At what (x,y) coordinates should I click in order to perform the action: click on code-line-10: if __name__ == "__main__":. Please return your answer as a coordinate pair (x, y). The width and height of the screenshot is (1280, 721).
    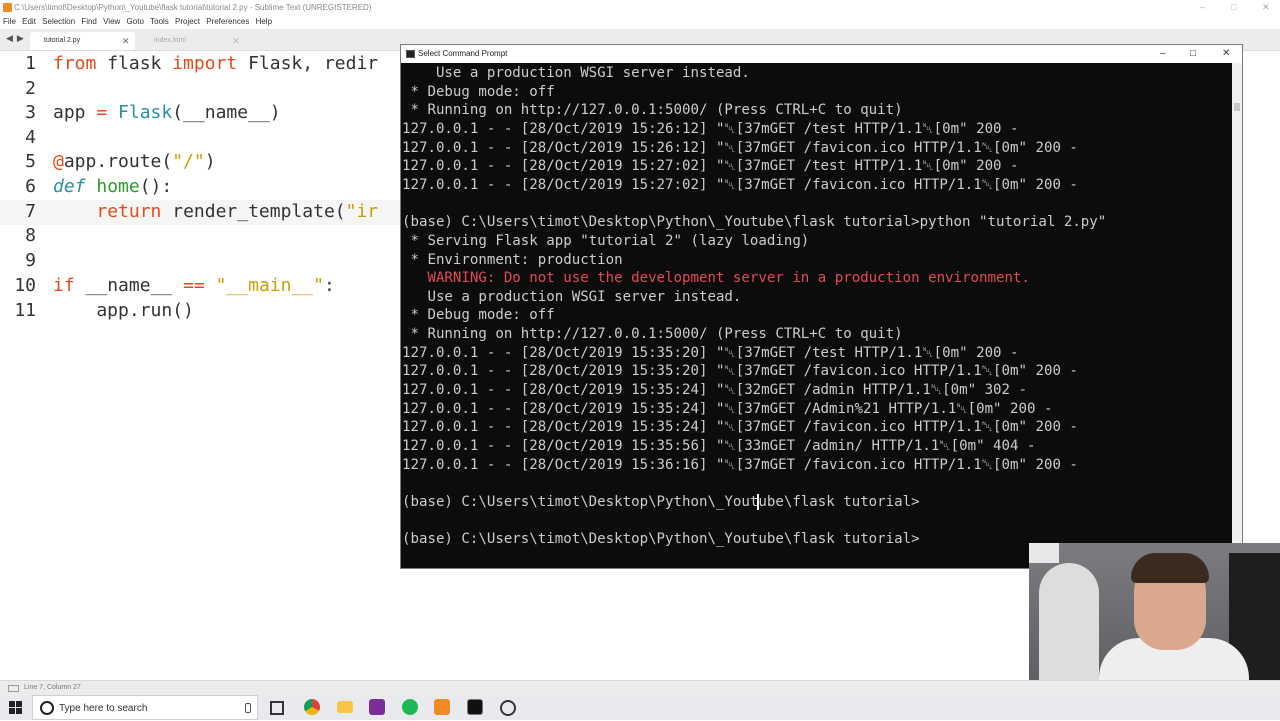
    Looking at the image, I should click on (194, 285).